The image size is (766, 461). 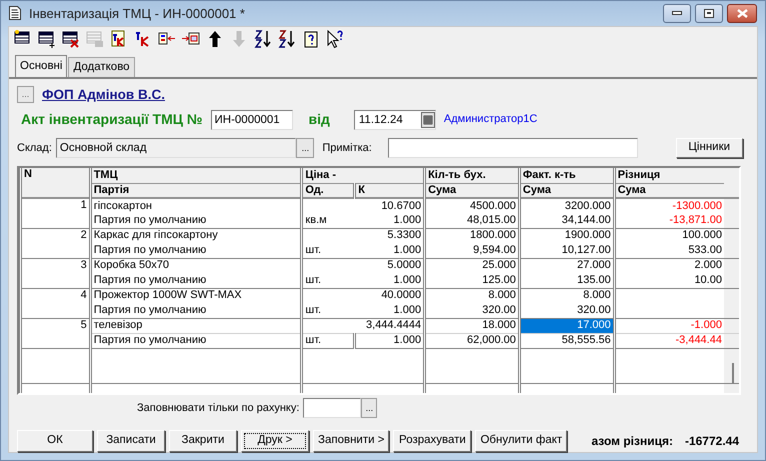 I want to click on table-add-button, so click(x=47, y=38).